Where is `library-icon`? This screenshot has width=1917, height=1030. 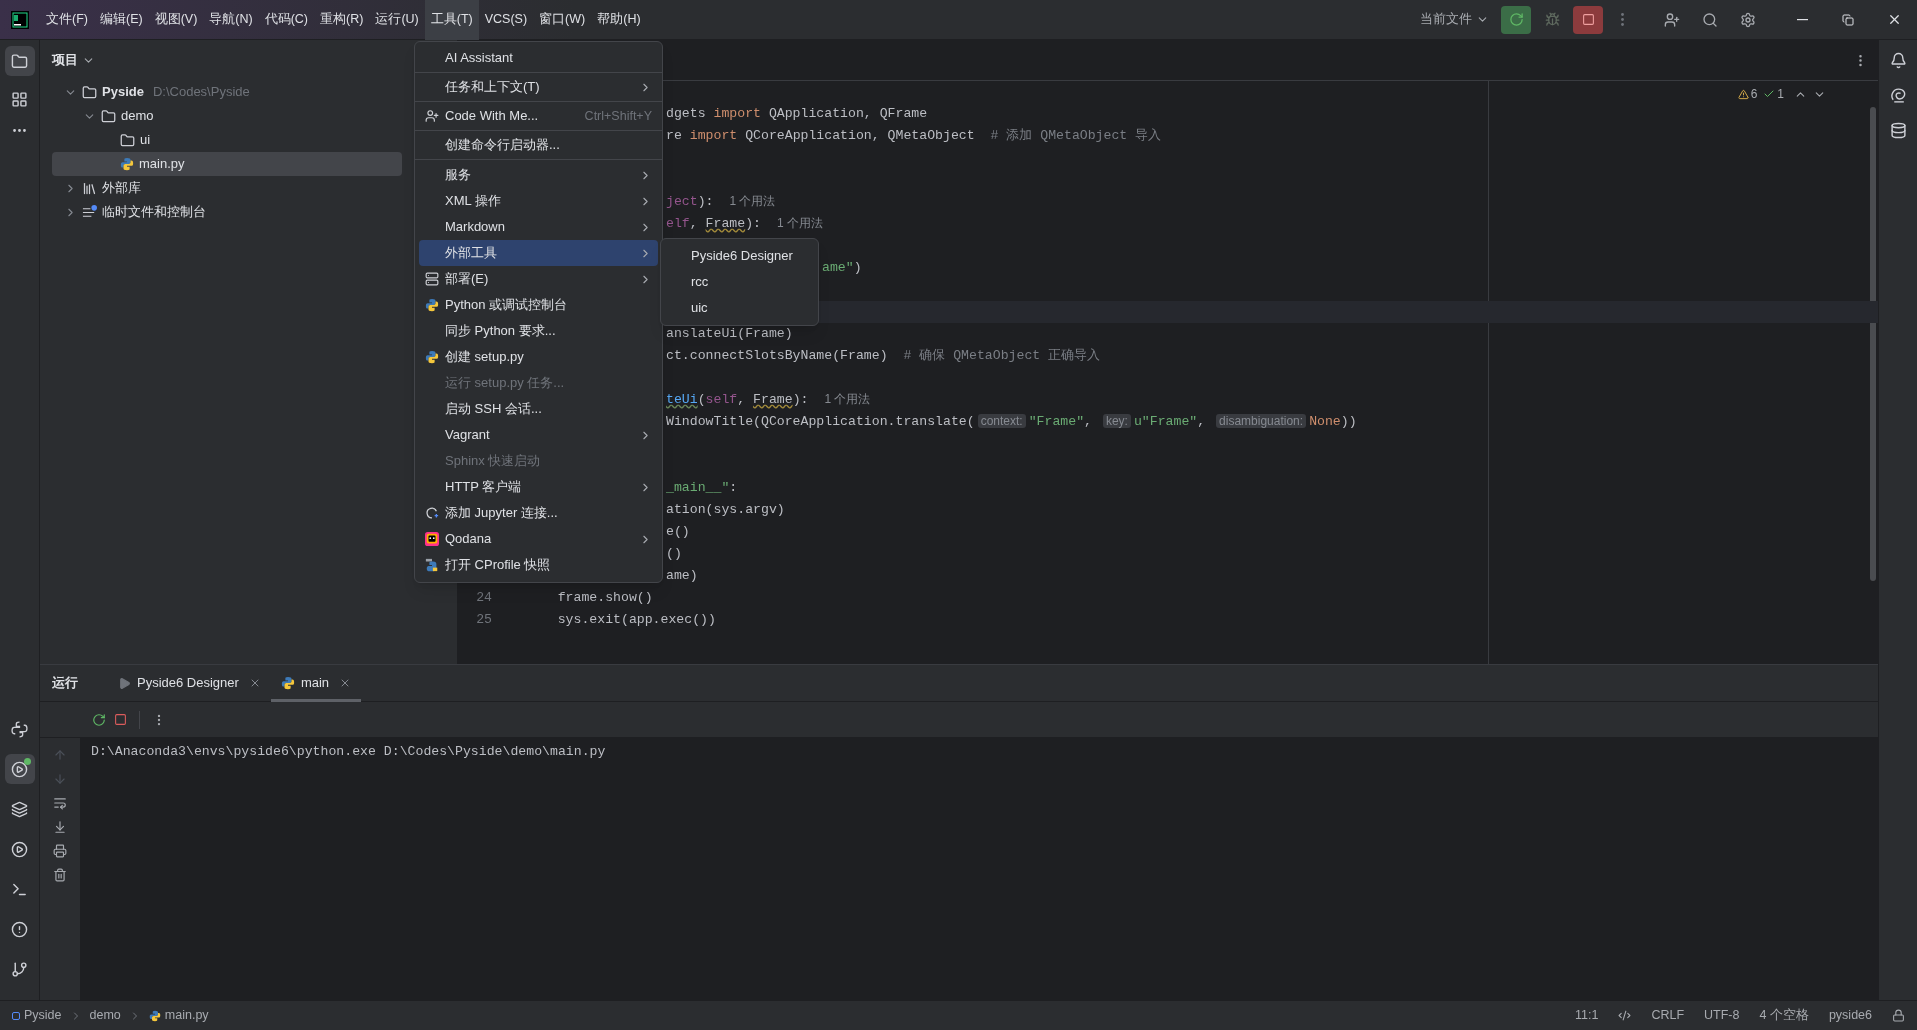 library-icon is located at coordinates (89, 188).